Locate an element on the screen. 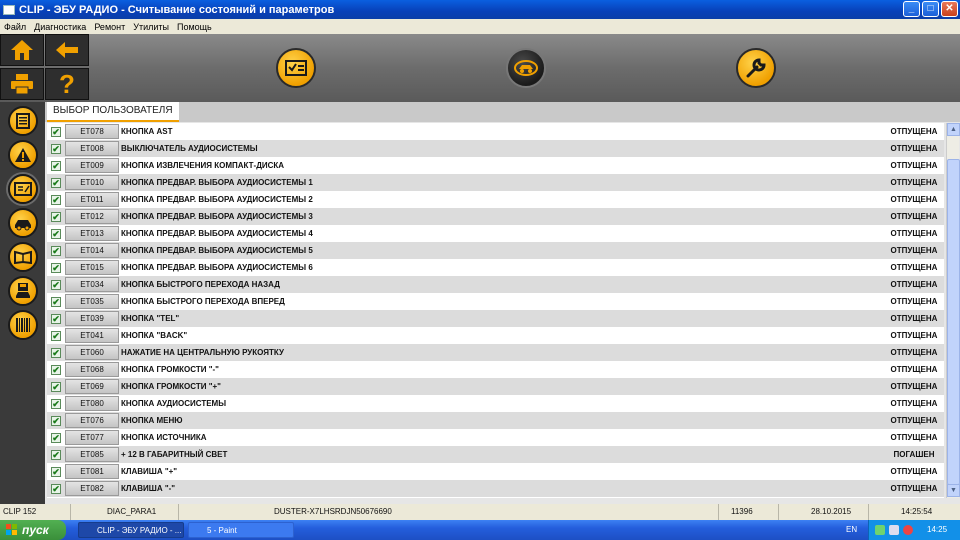 This screenshot has width=960, height=540. parameter-state: ОТПУЩЕНА is located at coordinates (914, 437).